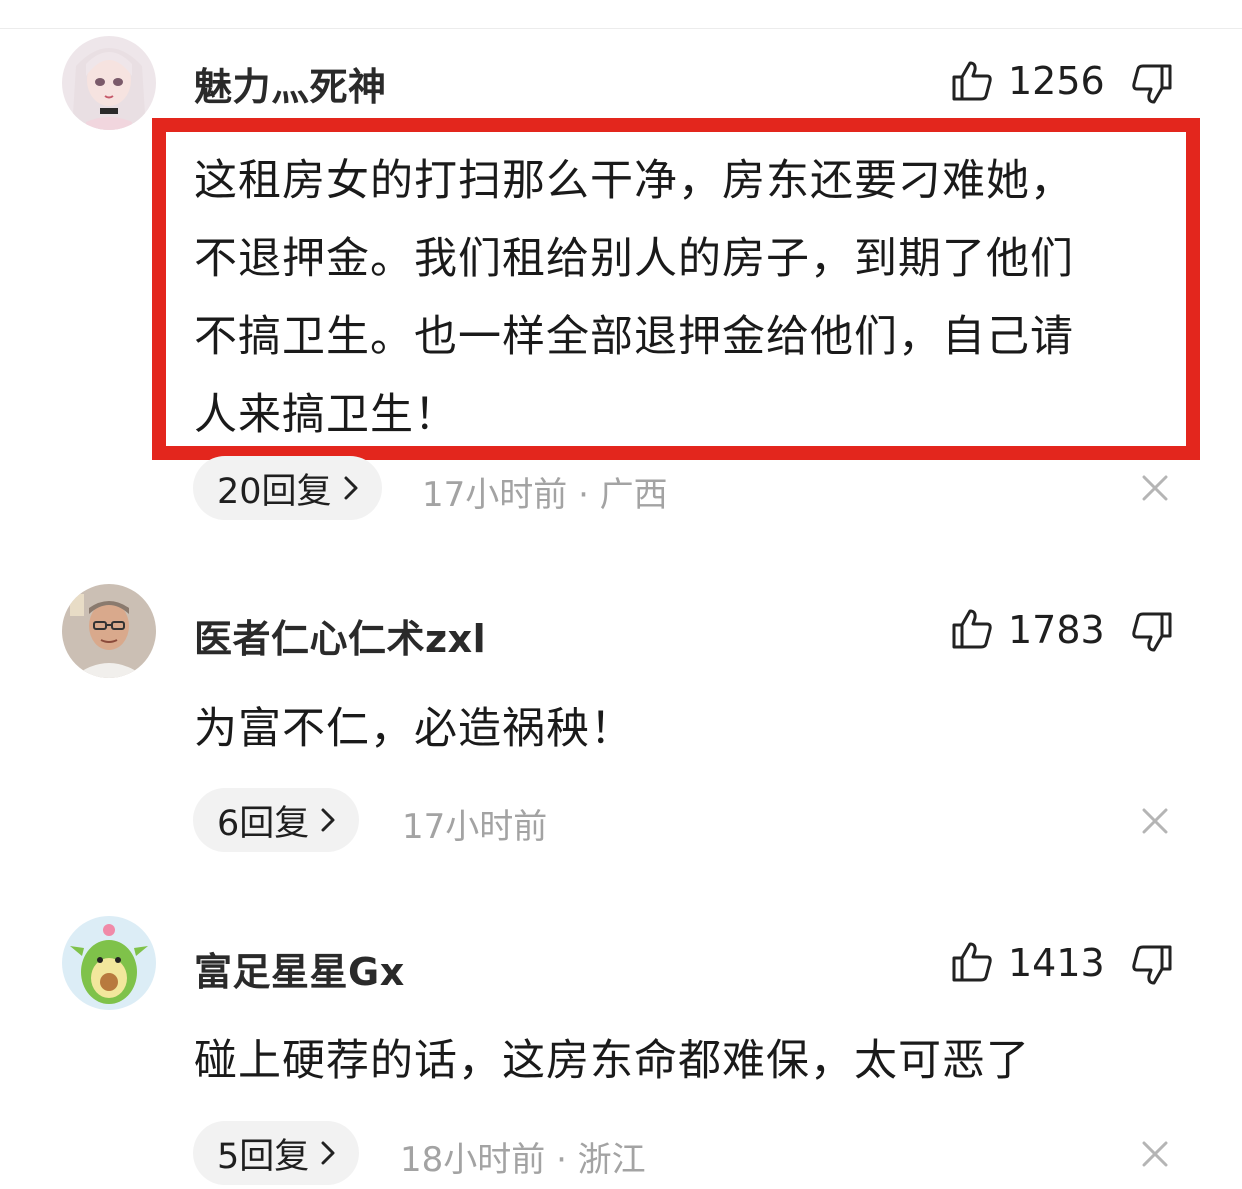 This screenshot has height=1189, width=1242. I want to click on like-count: 1413, so click(1056, 963).